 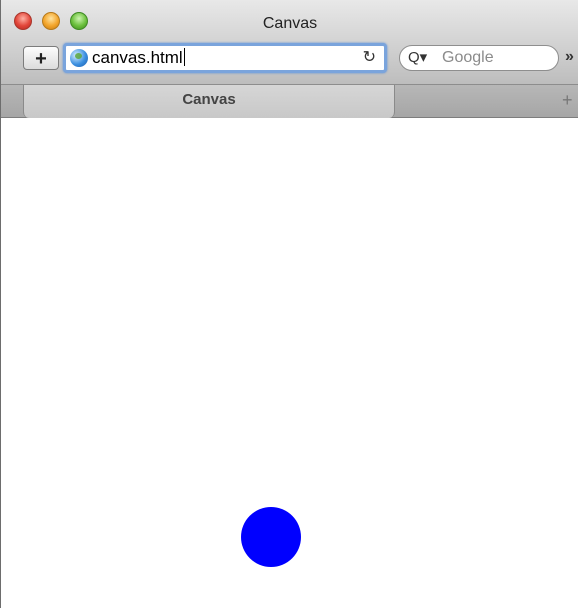 I want to click on search-placeholder: Google, so click(x=468, y=57).